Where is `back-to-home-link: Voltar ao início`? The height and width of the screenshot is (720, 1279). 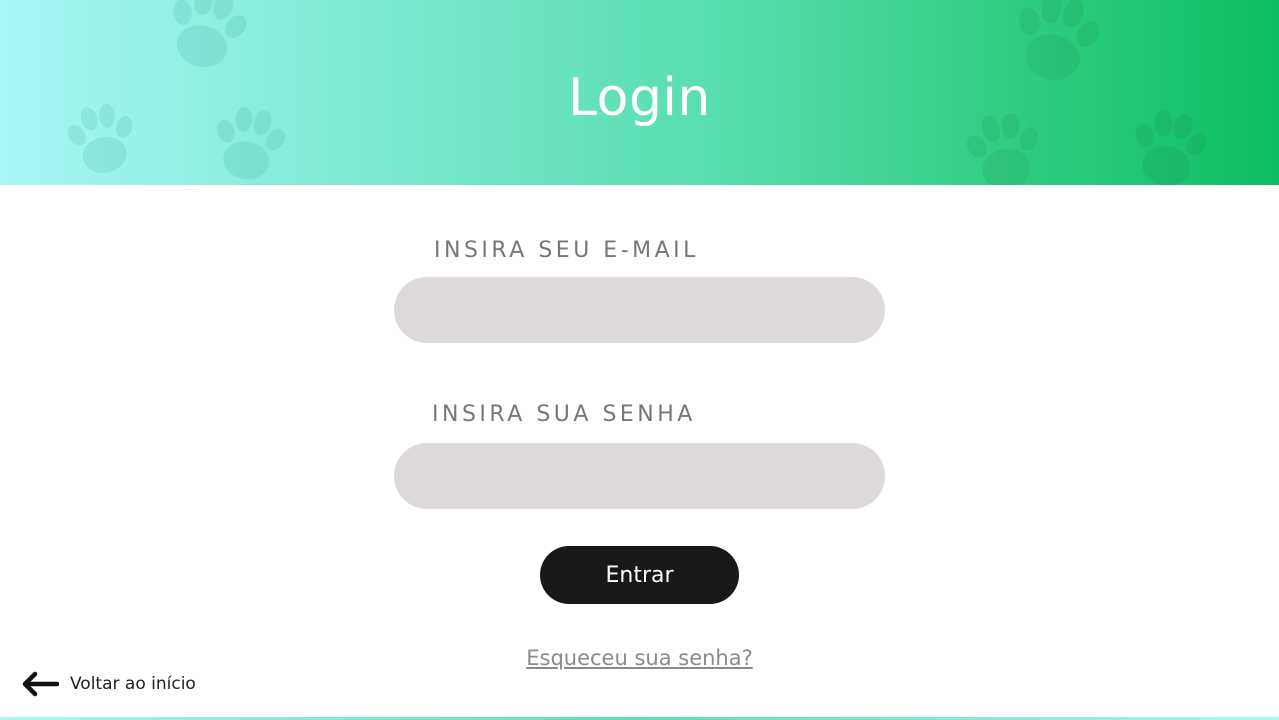 back-to-home-link: Voltar ao início is located at coordinates (108, 684).